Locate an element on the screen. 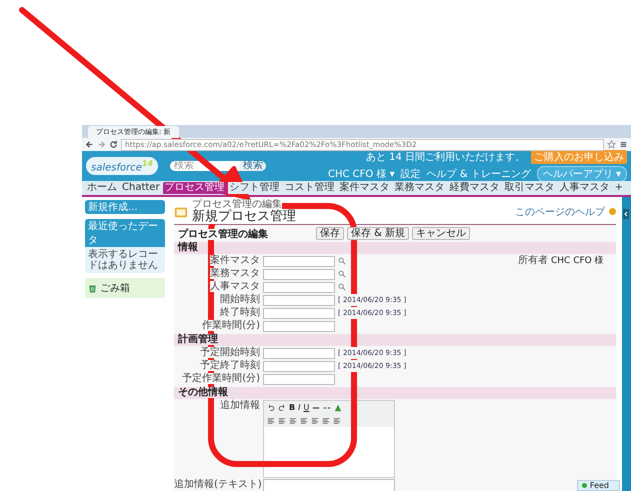 Image resolution: width=631 pixels, height=491 pixels. back-icon is located at coordinates (89, 144).